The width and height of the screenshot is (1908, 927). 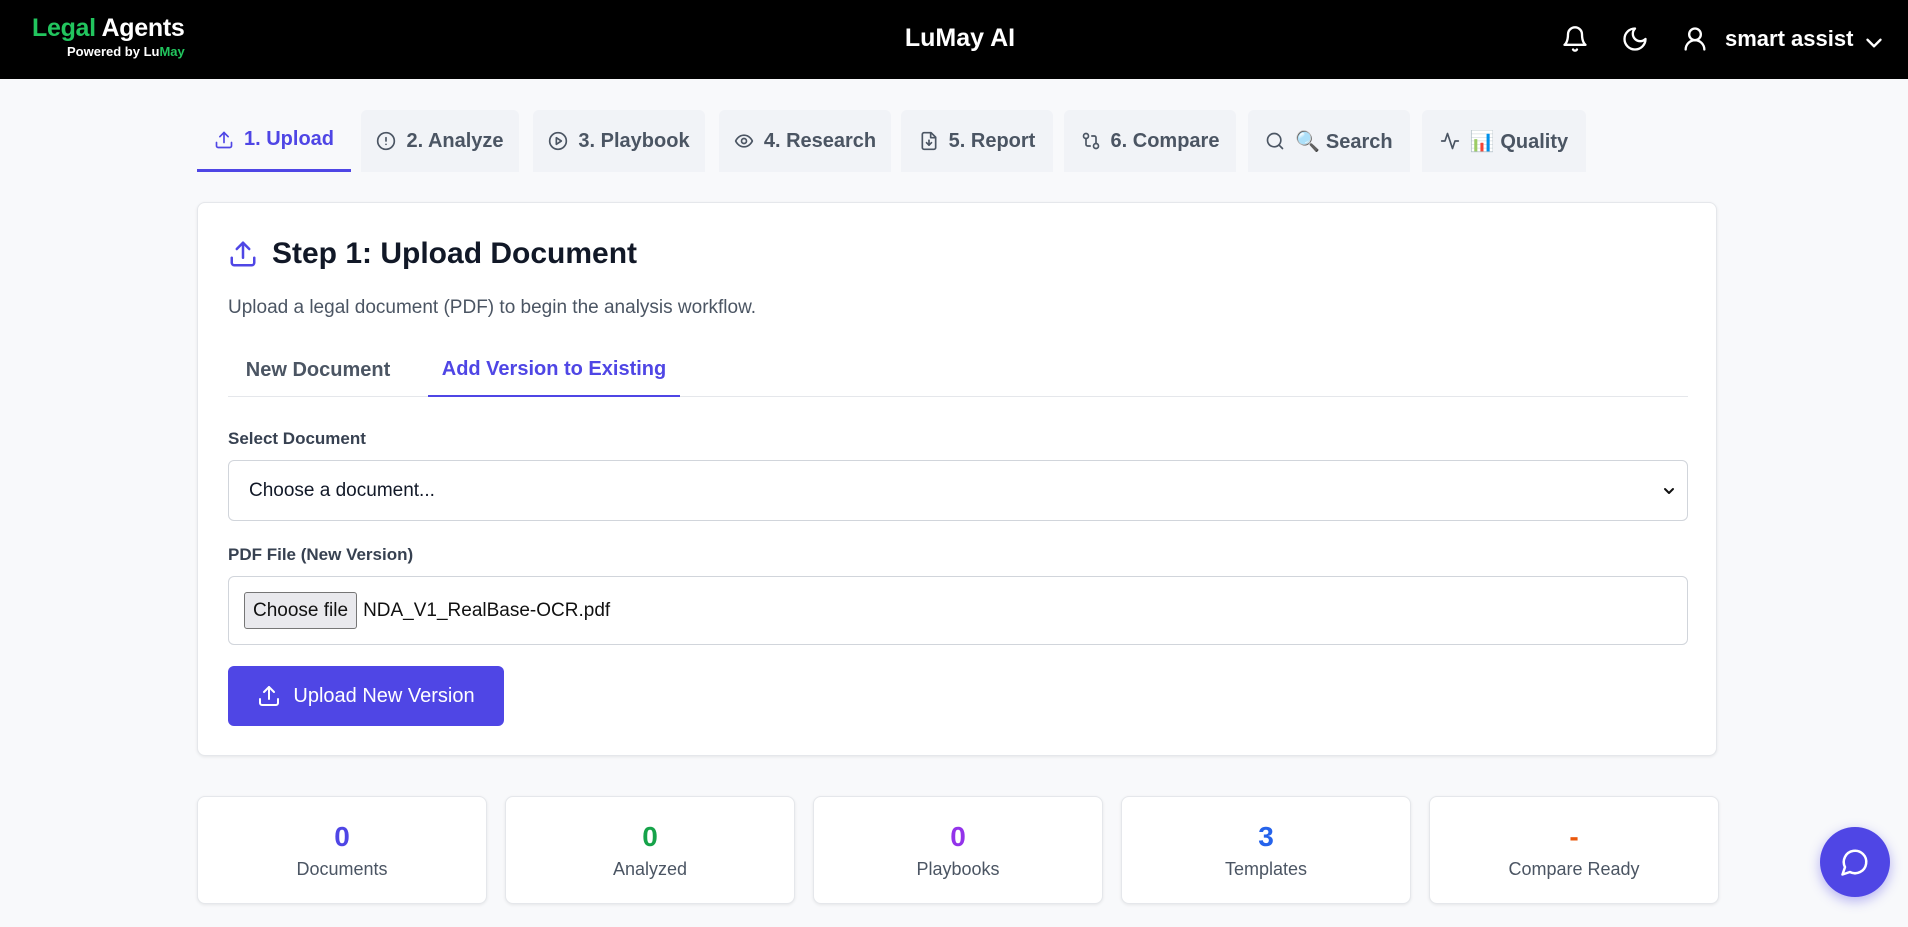 I want to click on stat-value: 3, so click(x=1266, y=836).